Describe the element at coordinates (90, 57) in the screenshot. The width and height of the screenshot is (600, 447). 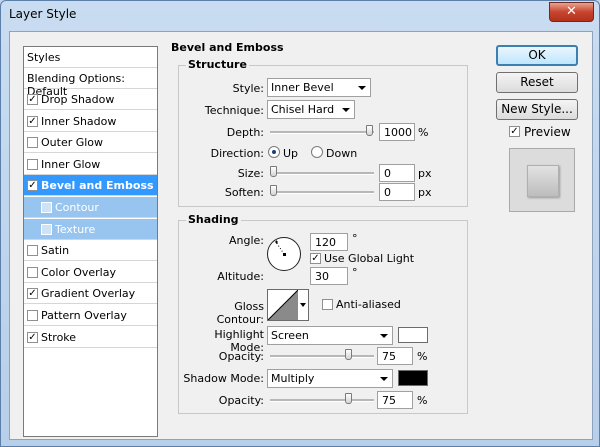
I see `styles-header: Styles` at that location.